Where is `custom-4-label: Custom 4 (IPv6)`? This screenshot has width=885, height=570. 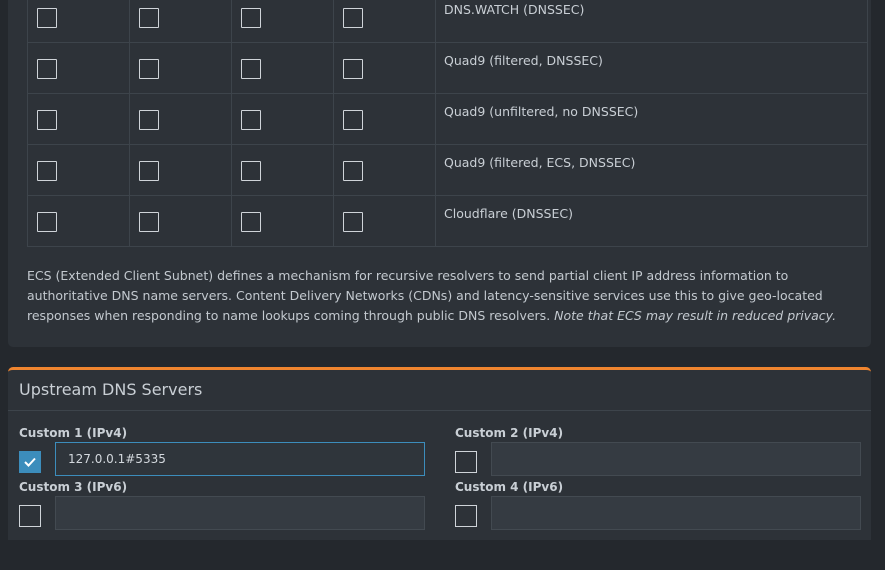 custom-4-label: Custom 4 (IPv6) is located at coordinates (509, 487).